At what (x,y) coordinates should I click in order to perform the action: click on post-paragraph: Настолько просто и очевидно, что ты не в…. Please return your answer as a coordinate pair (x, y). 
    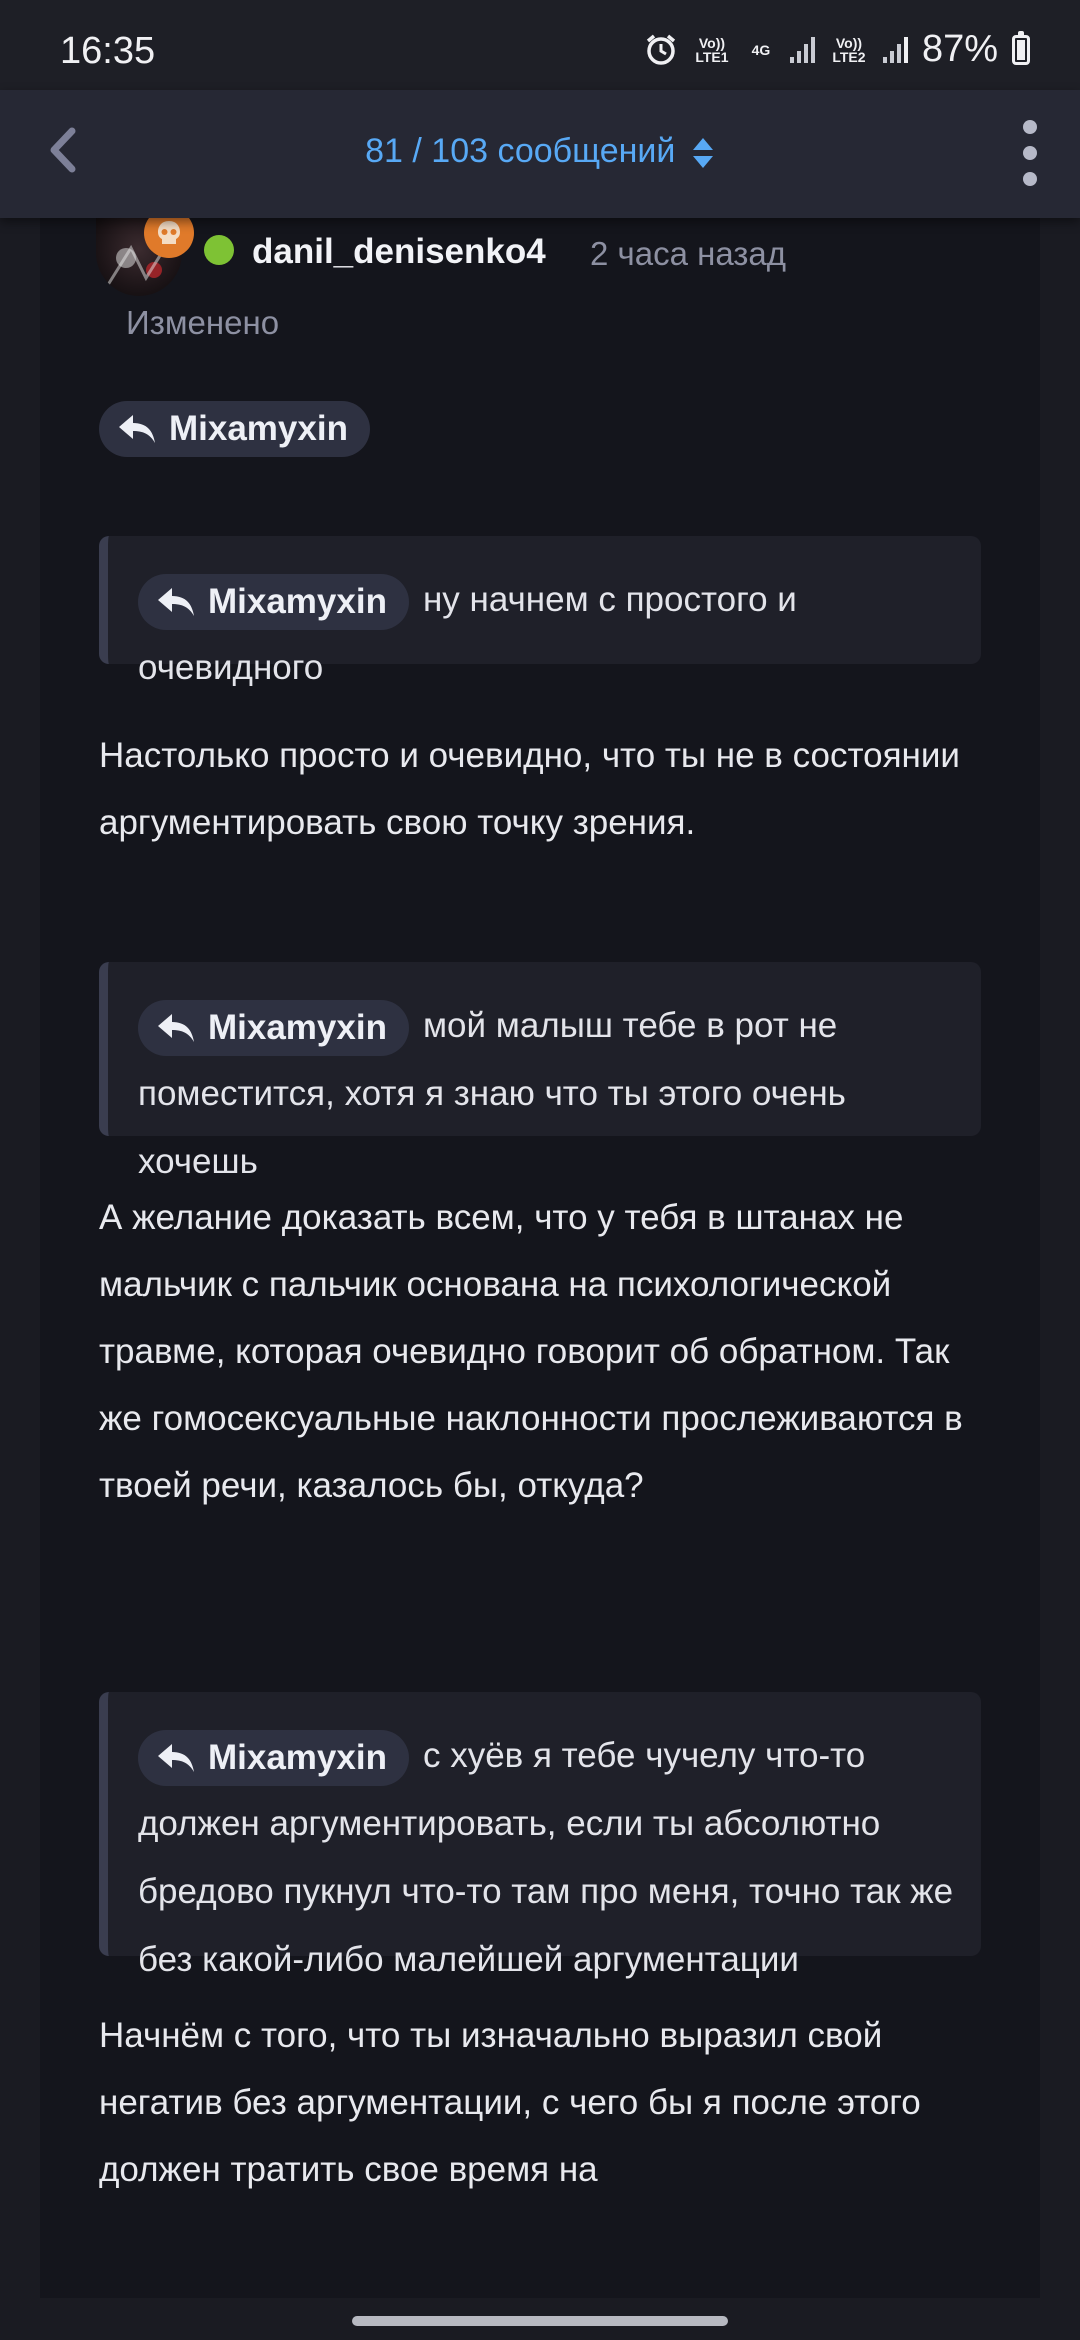
    Looking at the image, I should click on (529, 789).